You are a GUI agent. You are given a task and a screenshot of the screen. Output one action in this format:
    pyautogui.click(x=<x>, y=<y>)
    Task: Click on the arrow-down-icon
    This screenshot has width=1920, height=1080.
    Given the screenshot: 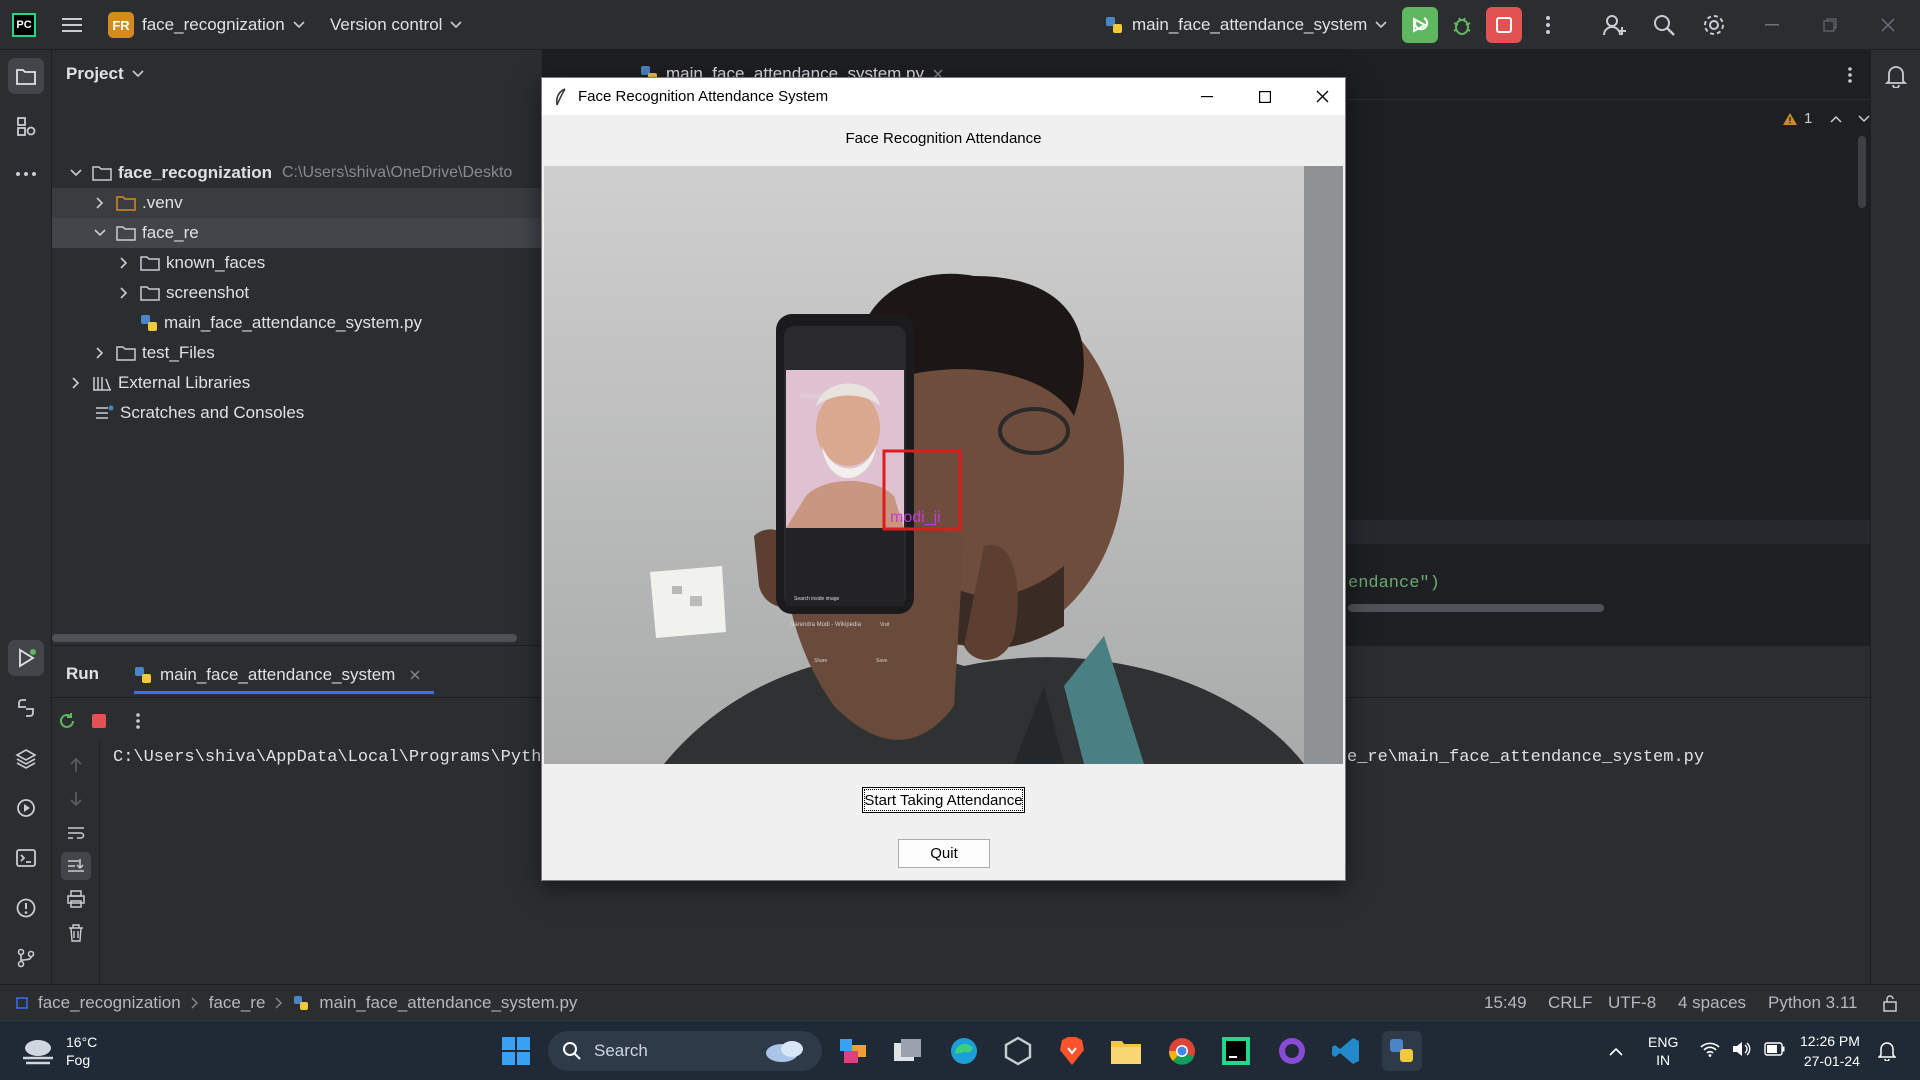 What is the action you would take?
    pyautogui.click(x=76, y=799)
    